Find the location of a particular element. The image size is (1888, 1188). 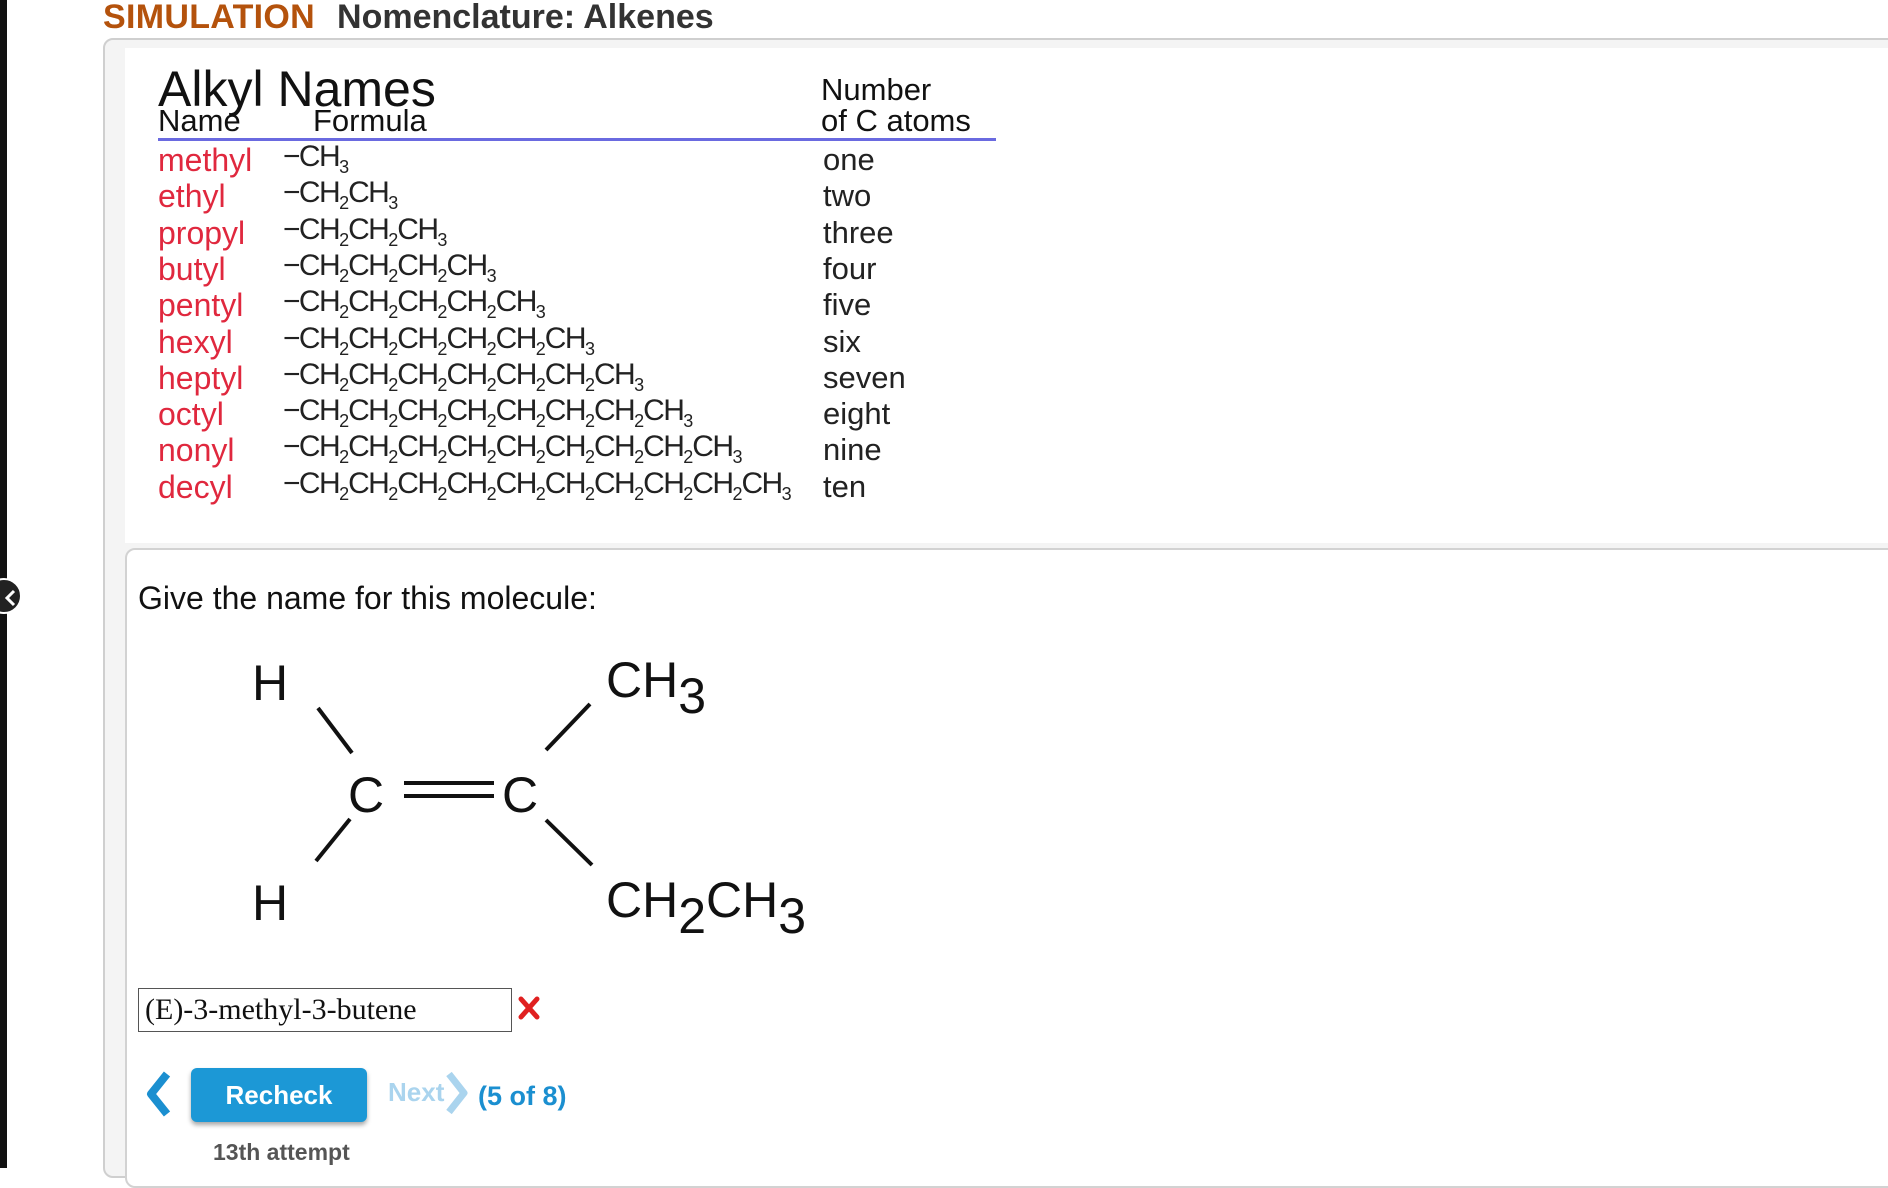

bond-methyl is located at coordinates (568, 727).